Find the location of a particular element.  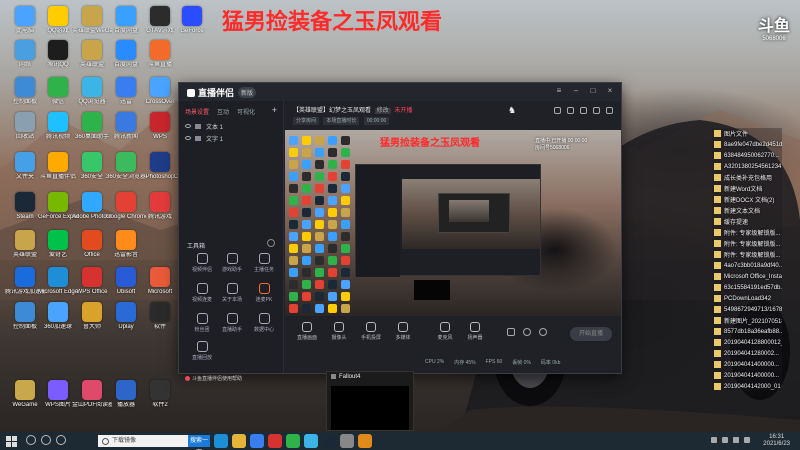

add-tab-button: + is located at coordinates (274, 111).